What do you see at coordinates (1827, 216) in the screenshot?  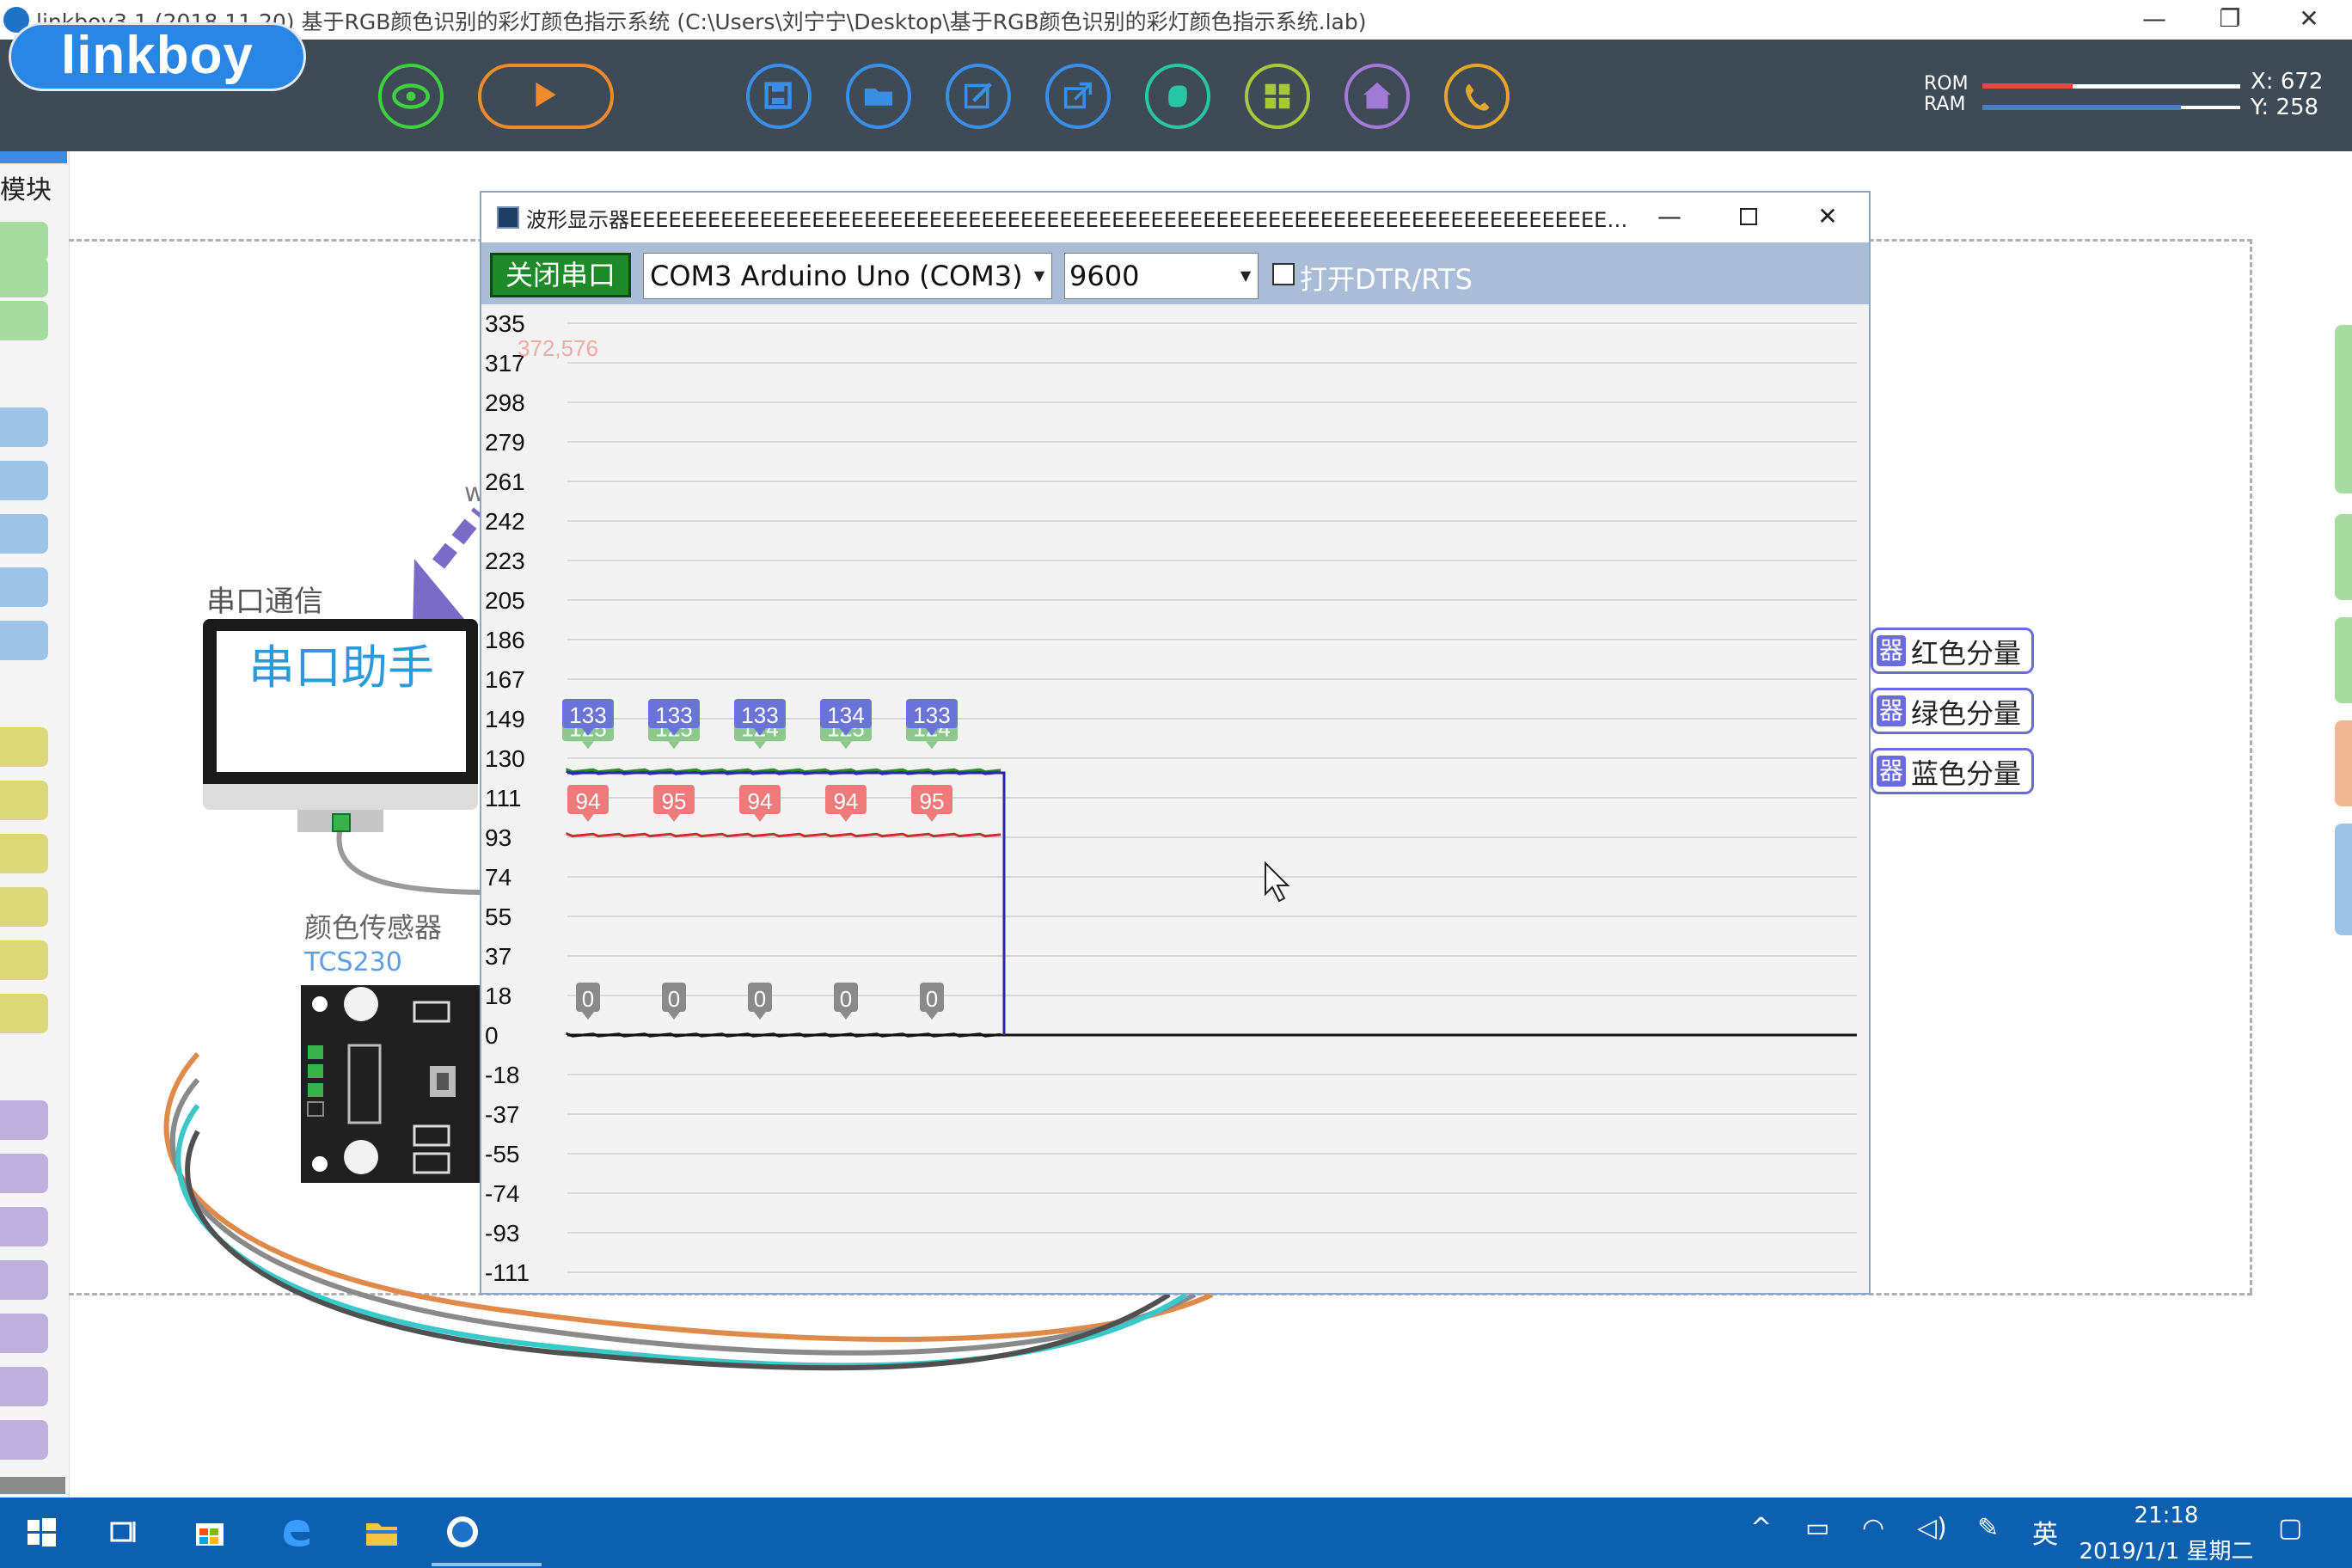 I see `wave-close-button: ✕` at bounding box center [1827, 216].